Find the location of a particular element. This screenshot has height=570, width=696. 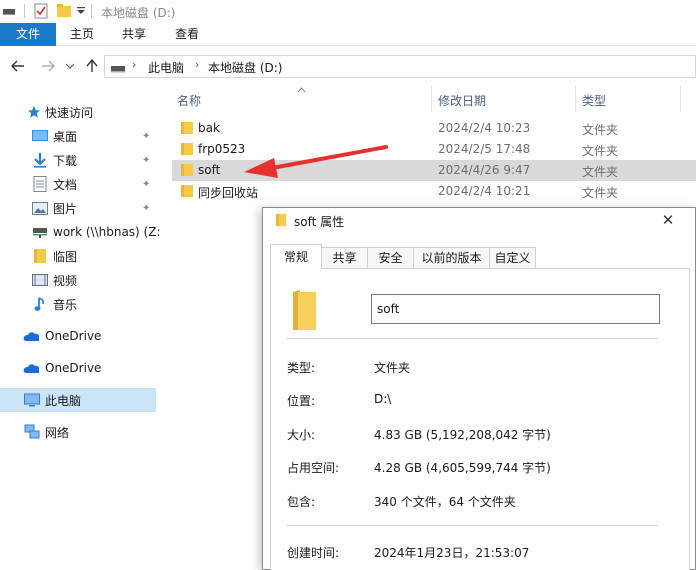

sidebar-item-label: 图片 is located at coordinates (65, 208).